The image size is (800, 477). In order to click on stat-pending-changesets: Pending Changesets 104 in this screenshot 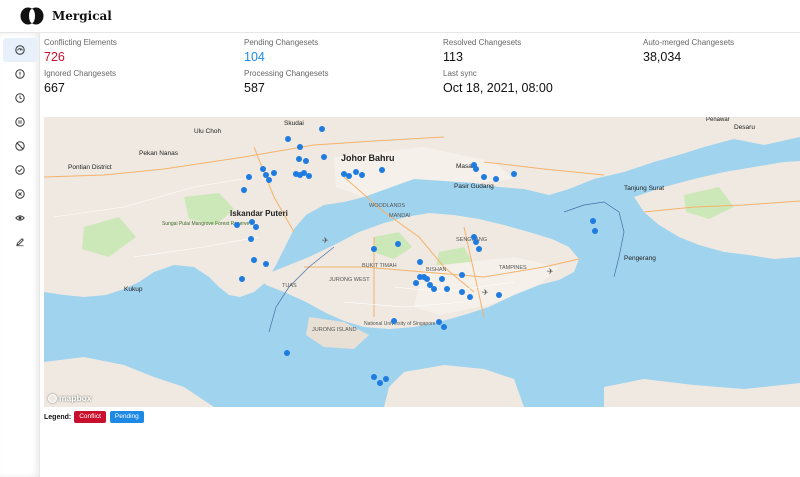, I will do `click(344, 50)`.